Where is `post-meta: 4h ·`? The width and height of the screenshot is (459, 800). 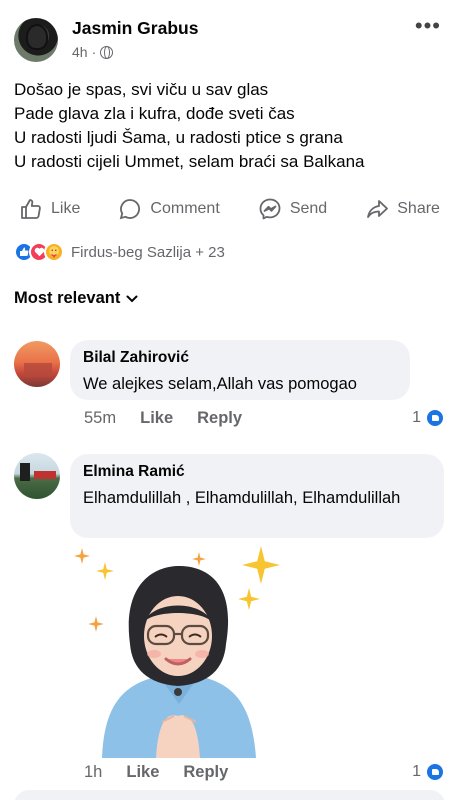
post-meta: 4h · is located at coordinates (93, 52).